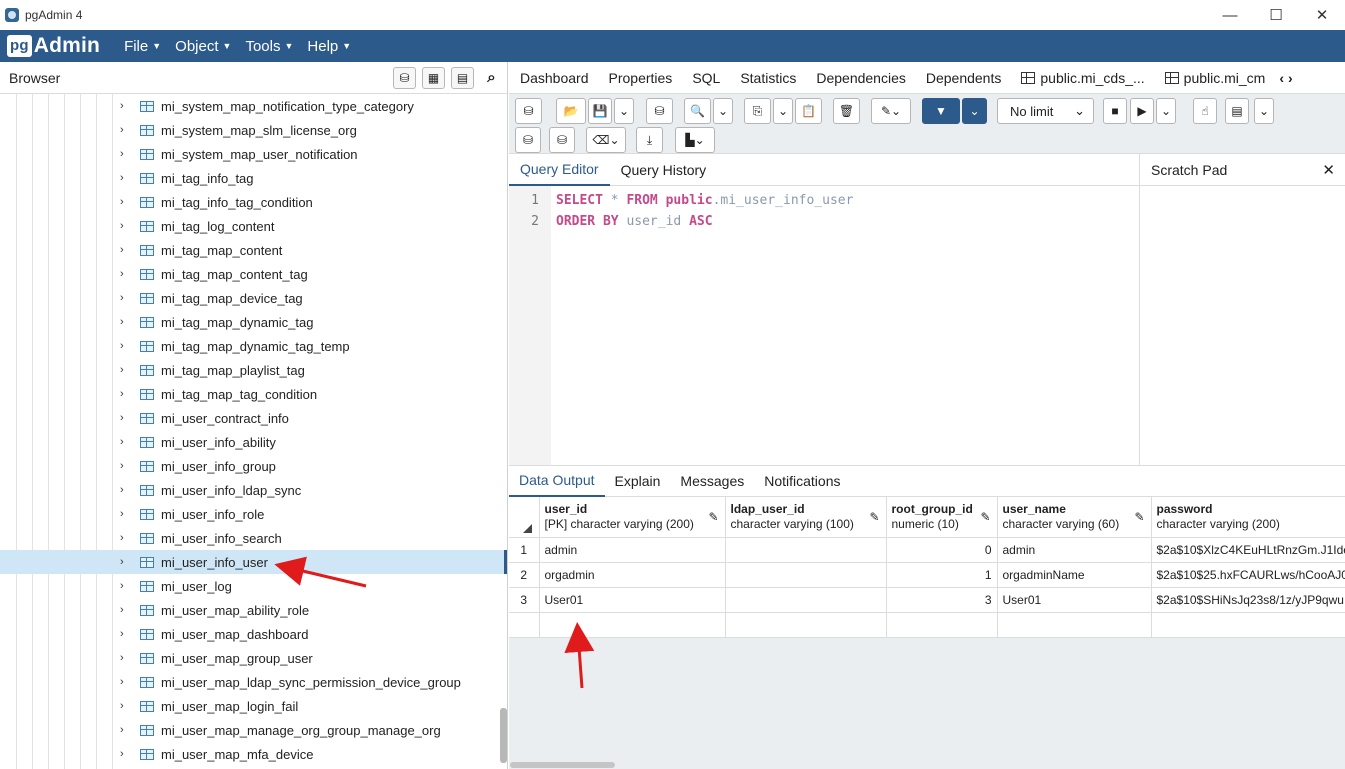 The width and height of the screenshot is (1345, 769). Describe the element at coordinates (1248, 550) in the screenshot. I see `table-cell: $2a$10$XlzC4KEuHLtRnzGm.J1Ide` at that location.